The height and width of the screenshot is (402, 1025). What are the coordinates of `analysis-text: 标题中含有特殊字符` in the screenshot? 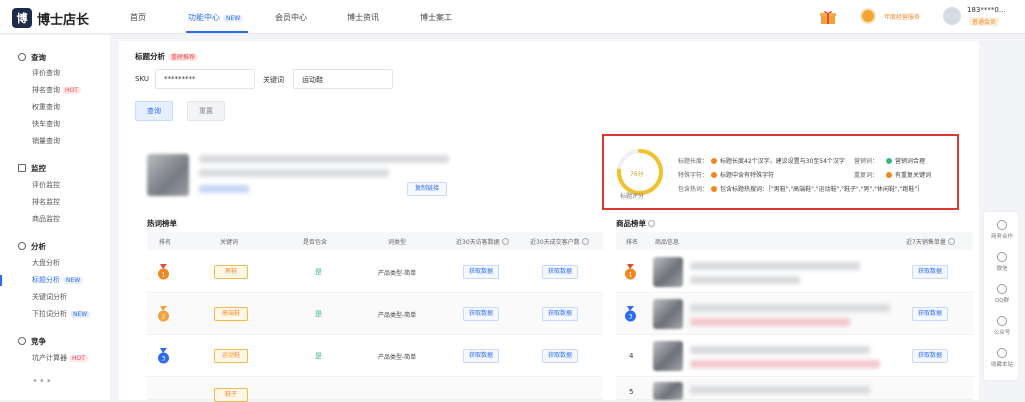 It's located at (747, 175).